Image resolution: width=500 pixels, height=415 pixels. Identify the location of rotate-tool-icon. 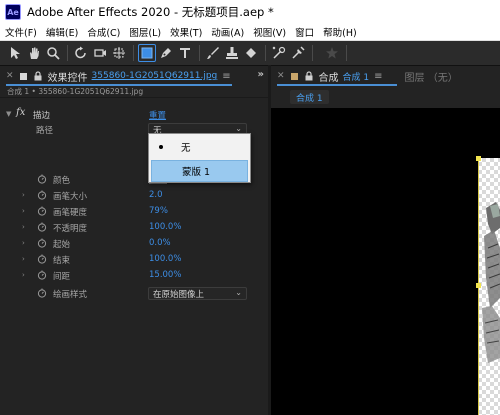
(81, 53).